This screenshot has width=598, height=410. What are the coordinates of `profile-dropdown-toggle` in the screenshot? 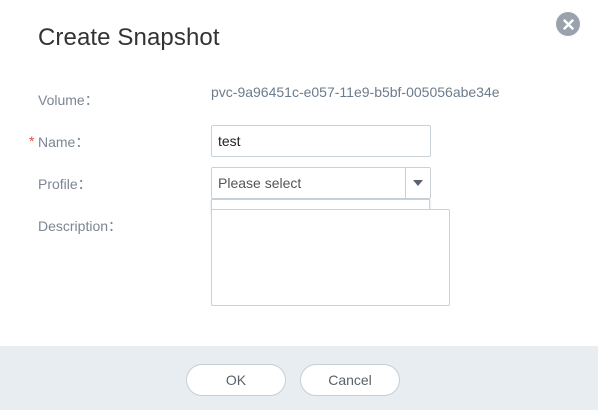 It's located at (417, 183).